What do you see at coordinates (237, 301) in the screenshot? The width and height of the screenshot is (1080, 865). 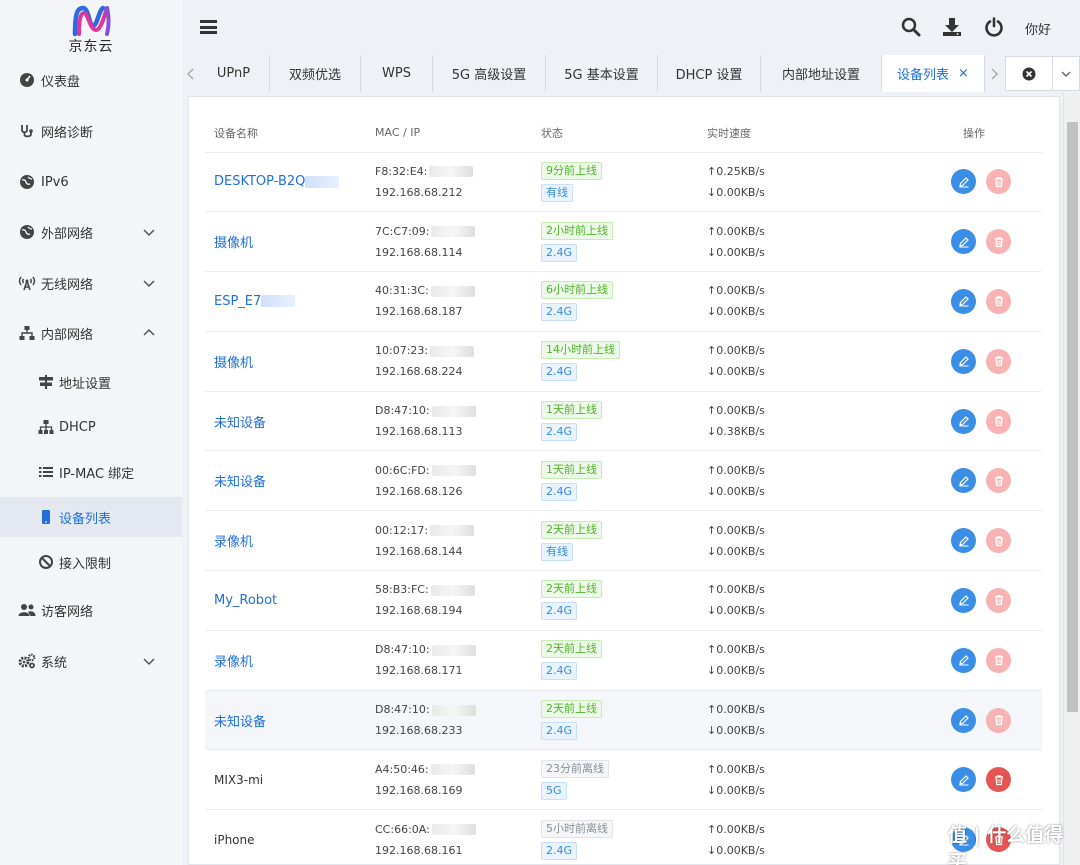 I see `device-name-link: ESP_E7` at bounding box center [237, 301].